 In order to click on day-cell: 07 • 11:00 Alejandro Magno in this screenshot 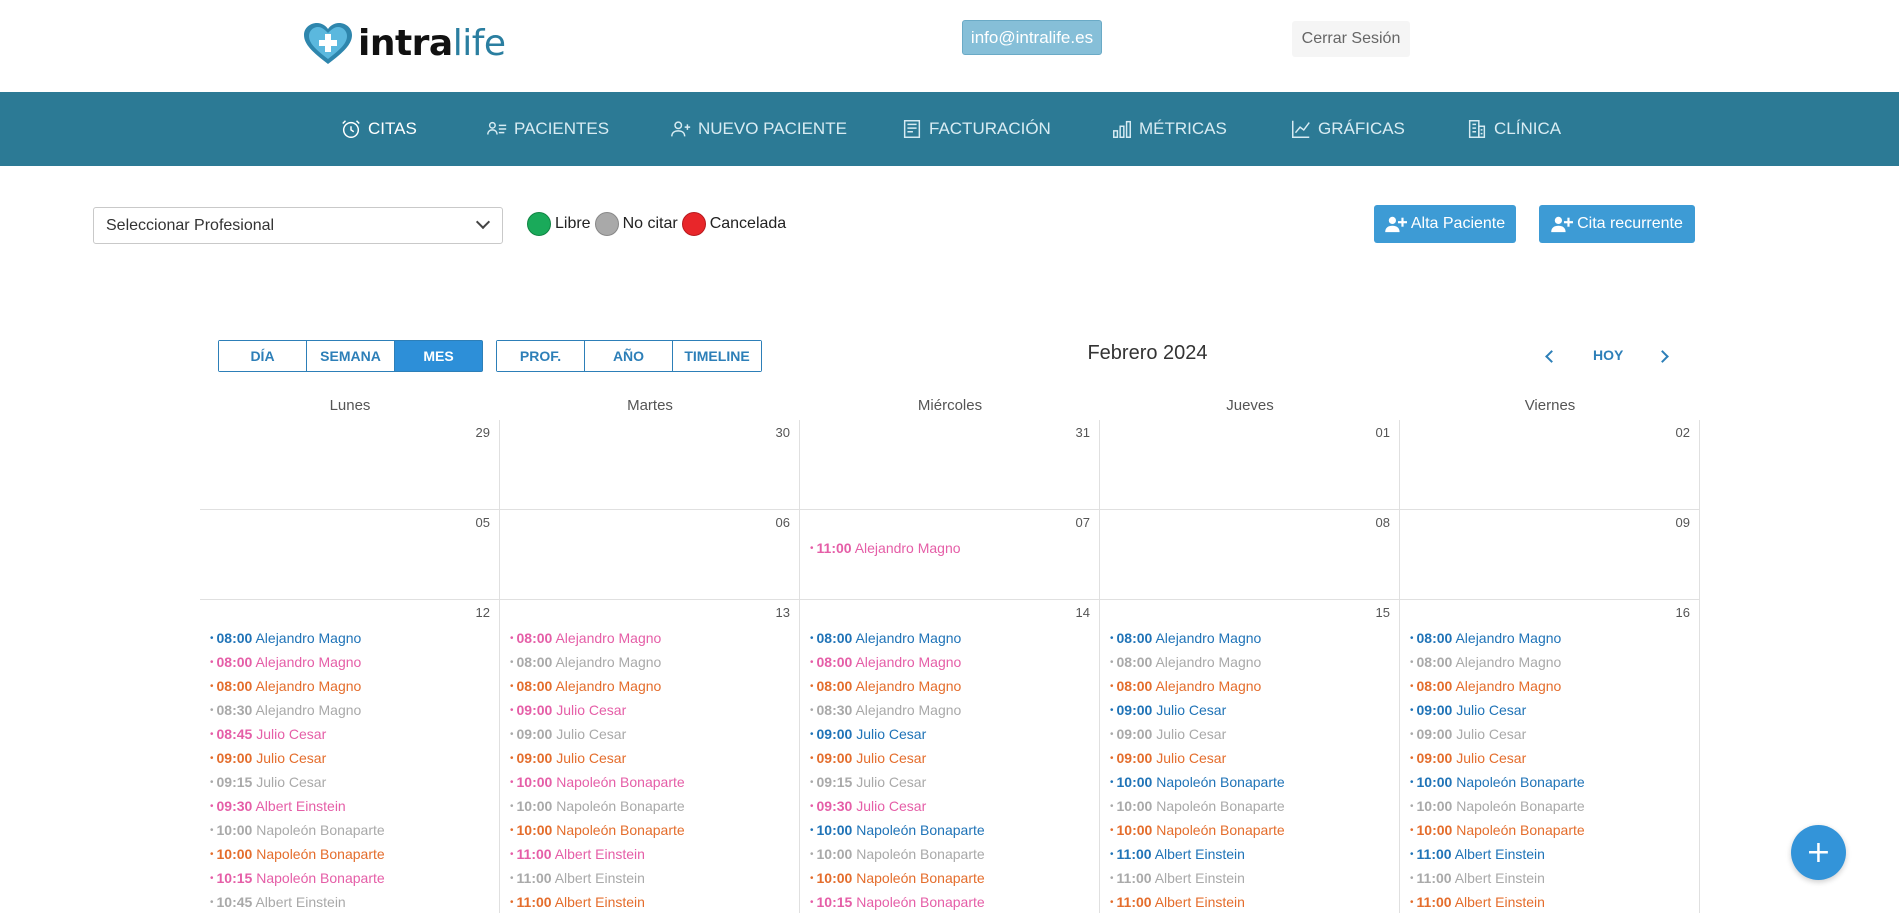, I will do `click(950, 555)`.